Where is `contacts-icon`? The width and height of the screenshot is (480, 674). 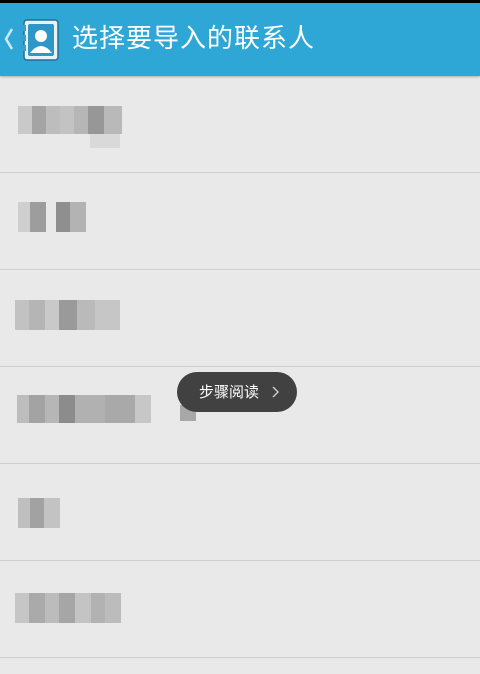 contacts-icon is located at coordinates (40, 40).